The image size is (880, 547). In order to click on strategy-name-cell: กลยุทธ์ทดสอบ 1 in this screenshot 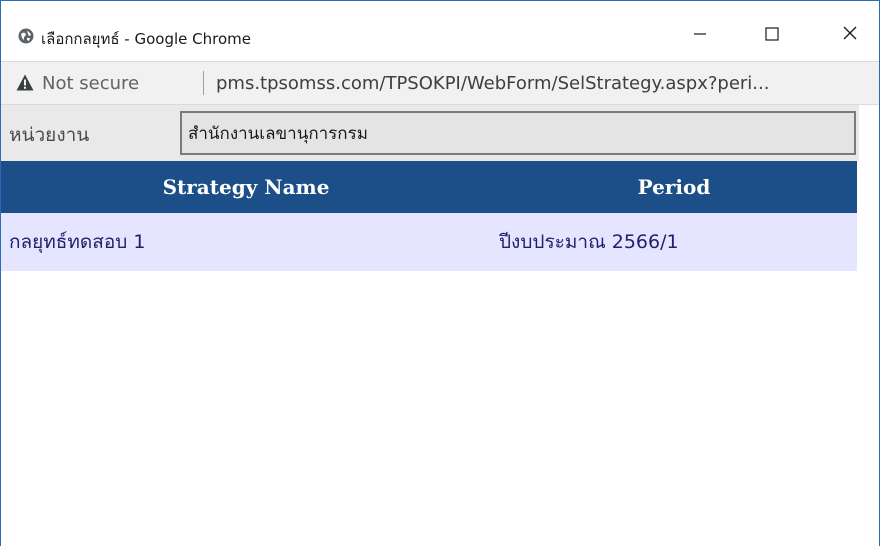, I will do `click(246, 242)`.